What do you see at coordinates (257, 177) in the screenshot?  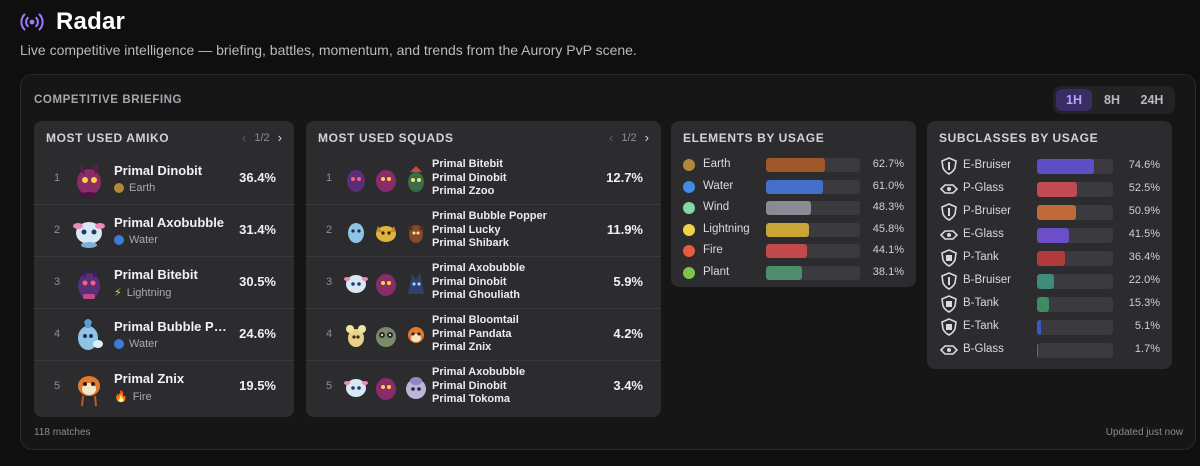 I see `usage-percent: 36.4%` at bounding box center [257, 177].